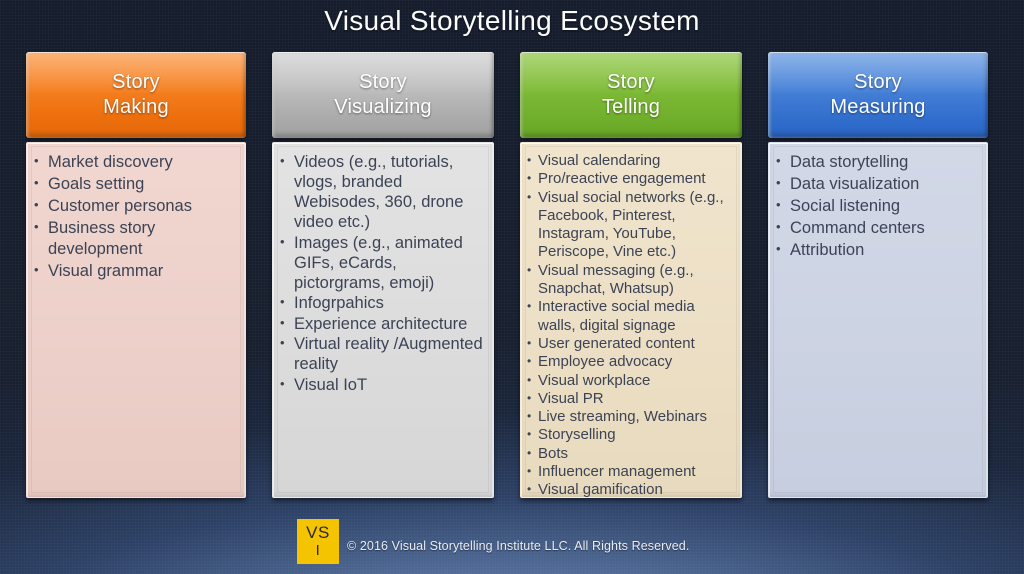  Describe the element at coordinates (631, 416) in the screenshot. I see `list-item: Live streaming, Webinars` at that location.